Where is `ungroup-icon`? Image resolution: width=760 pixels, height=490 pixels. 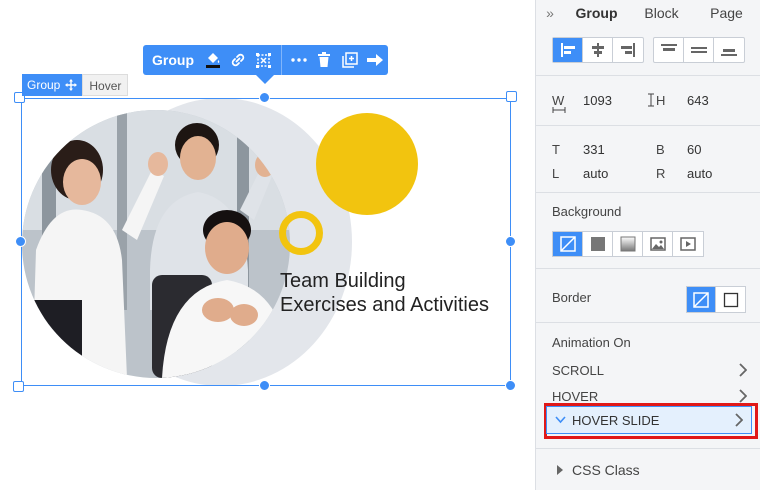
ungroup-icon is located at coordinates (264, 60).